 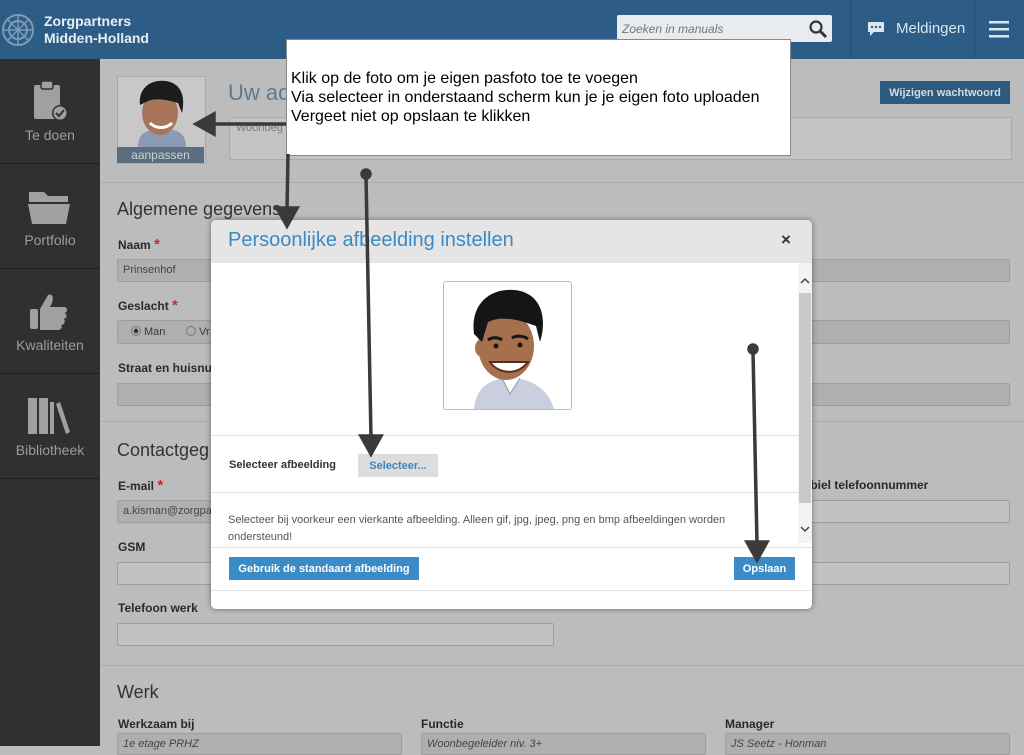 What do you see at coordinates (96, 38) in the screenshot?
I see `brand-region: Midden-Holland` at bounding box center [96, 38].